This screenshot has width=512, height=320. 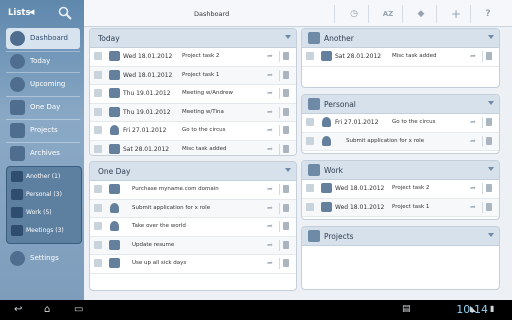 I want to click on help-icon: ?, so click(x=488, y=14).